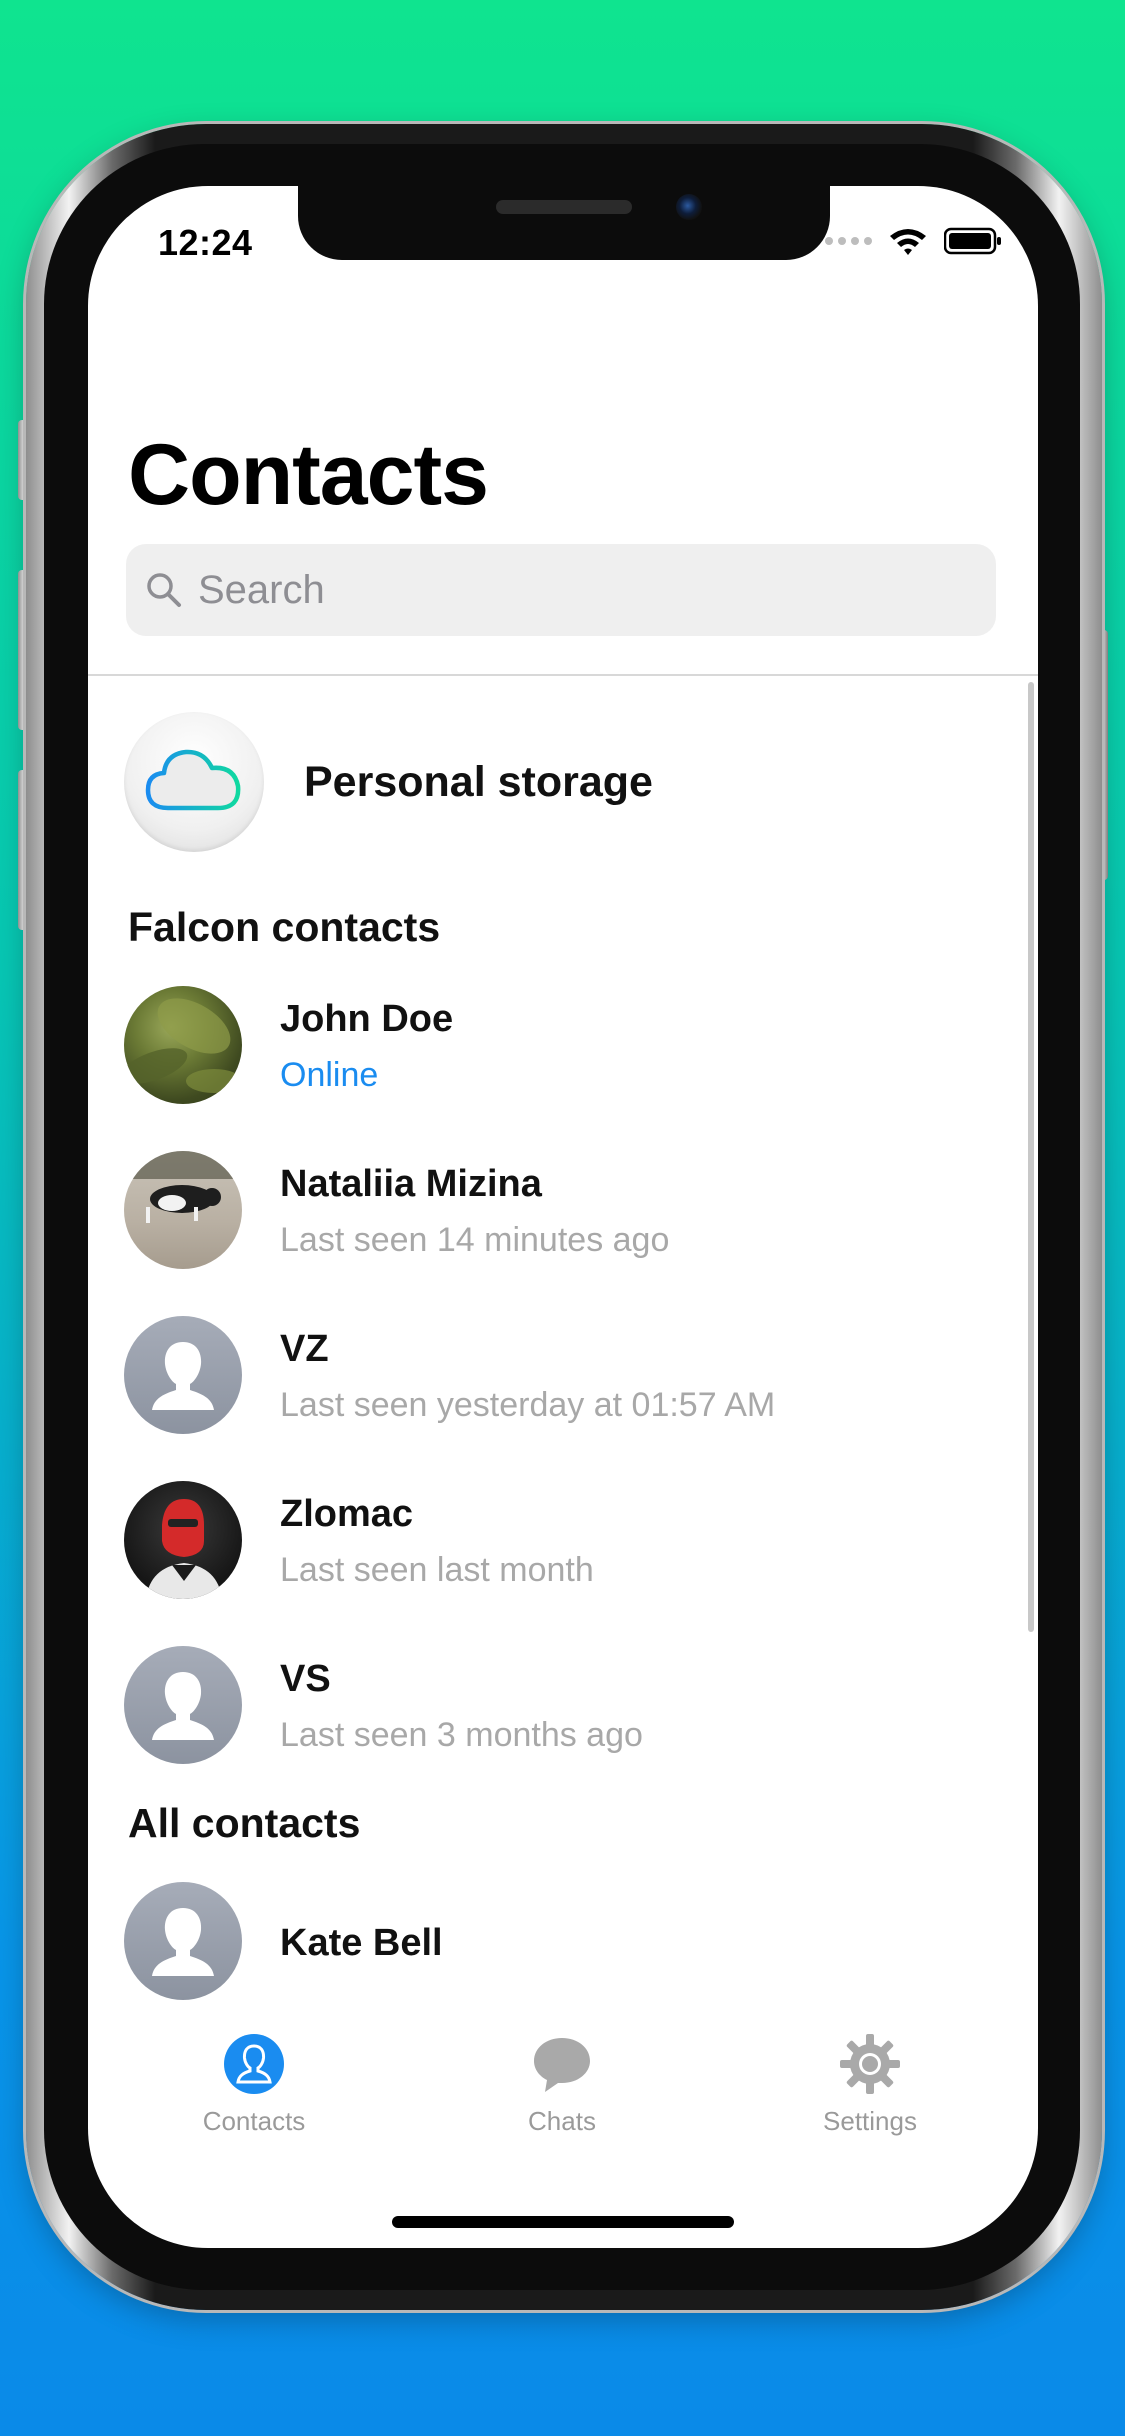 Image resolution: width=1125 pixels, height=2436 pixels. I want to click on section-header-all: All contacts, so click(244, 1823).